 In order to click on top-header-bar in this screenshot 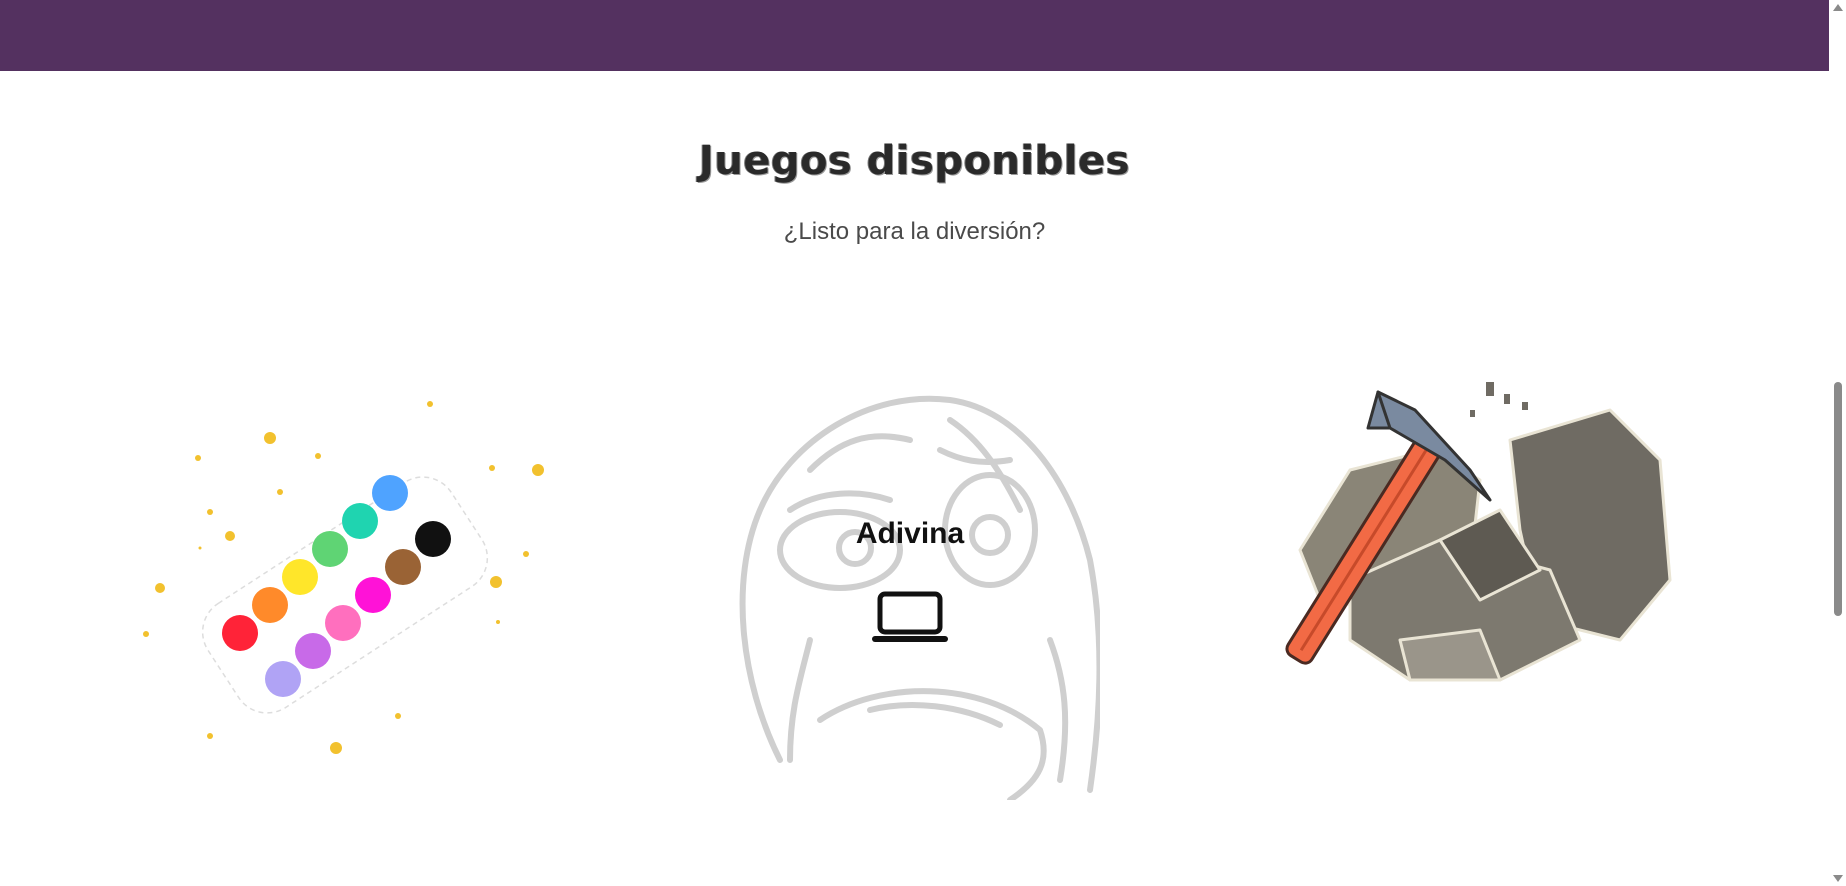, I will do `click(914, 35)`.